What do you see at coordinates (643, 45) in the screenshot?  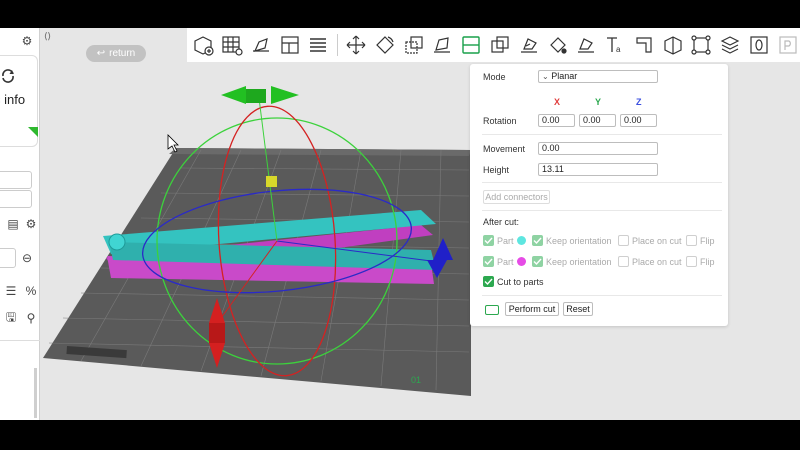 I see `measure-icon` at bounding box center [643, 45].